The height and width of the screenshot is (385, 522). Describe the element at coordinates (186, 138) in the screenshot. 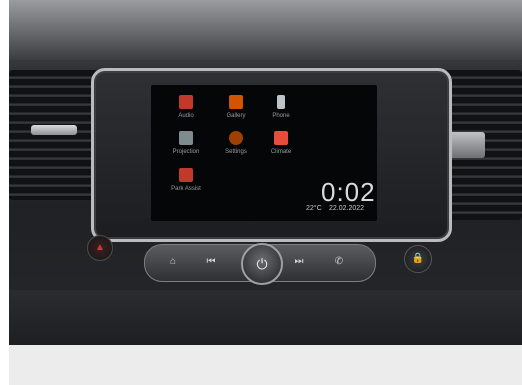

I see `projection-icon` at that location.